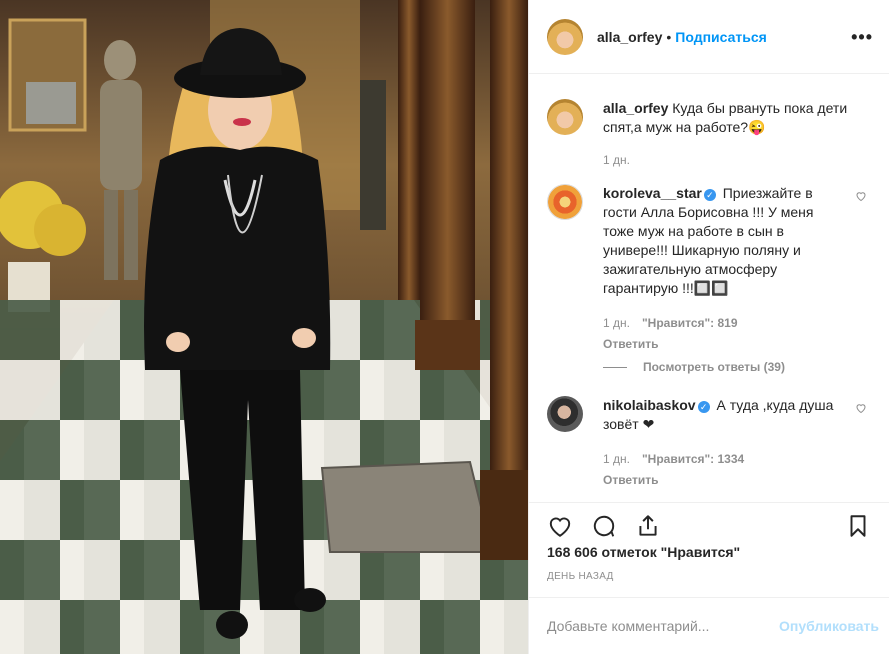  I want to click on comment-likes: "Нравится": 819, so click(690, 323).